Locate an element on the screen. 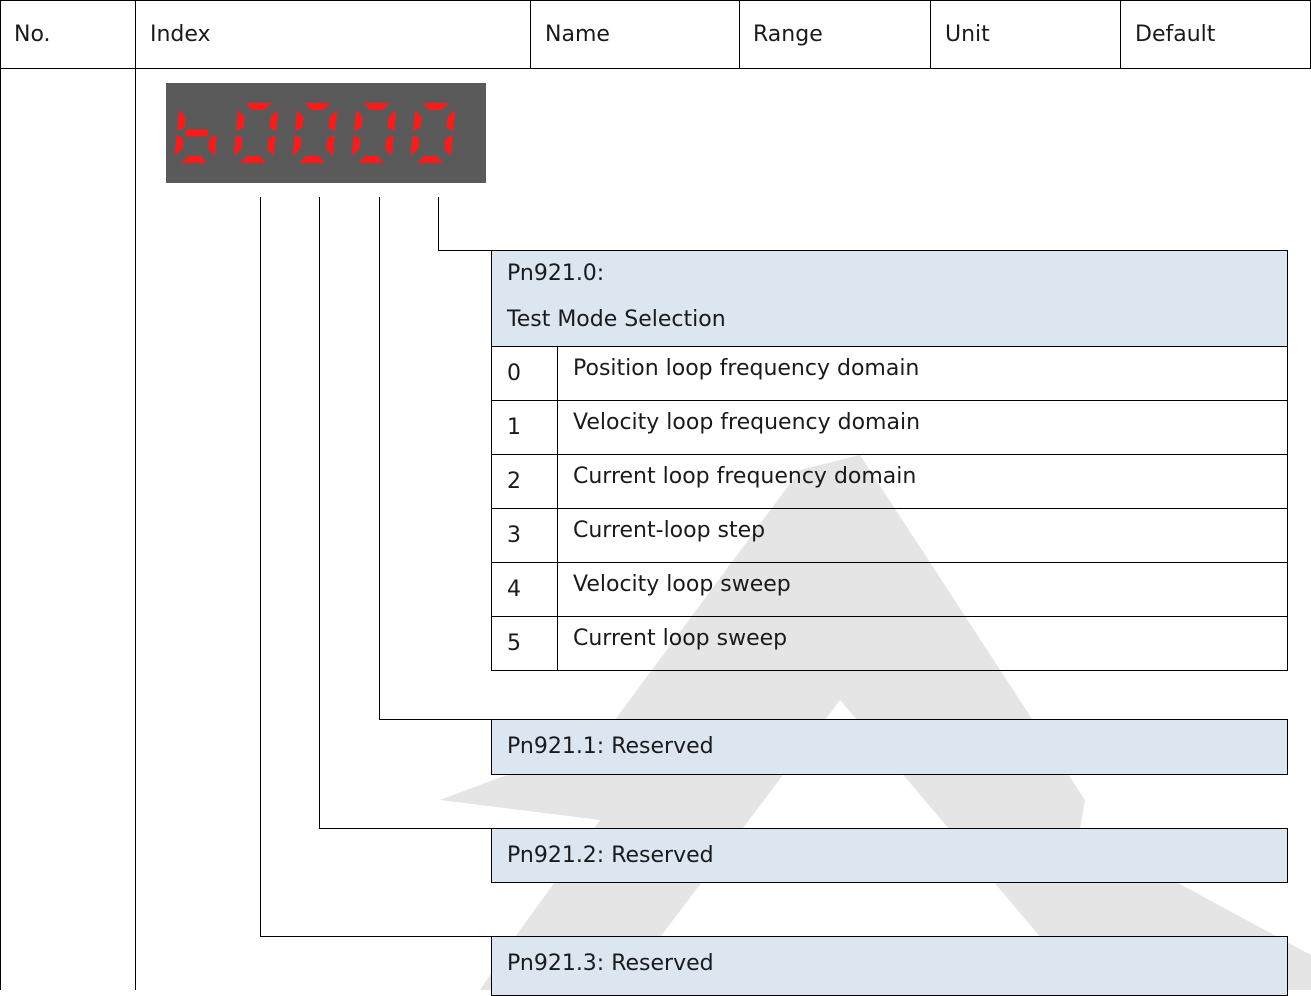  connector-digit3 is located at coordinates (260, 566).